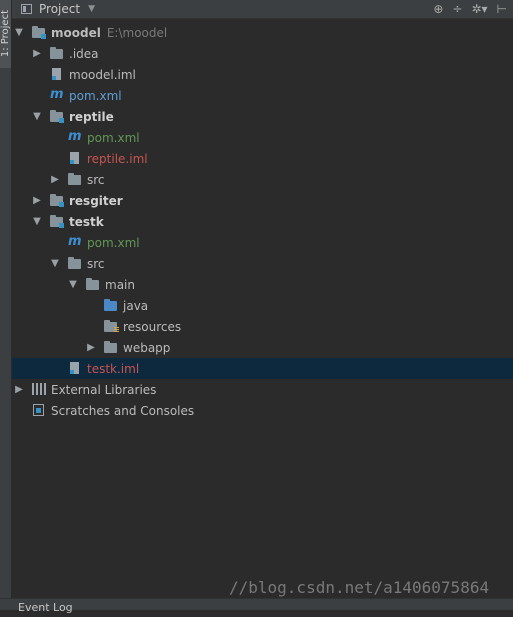 This screenshot has width=513, height=617. I want to click on project-panel-header: Project ▼ ⊕ ÷ ✲▾ ⊢, so click(262, 9).